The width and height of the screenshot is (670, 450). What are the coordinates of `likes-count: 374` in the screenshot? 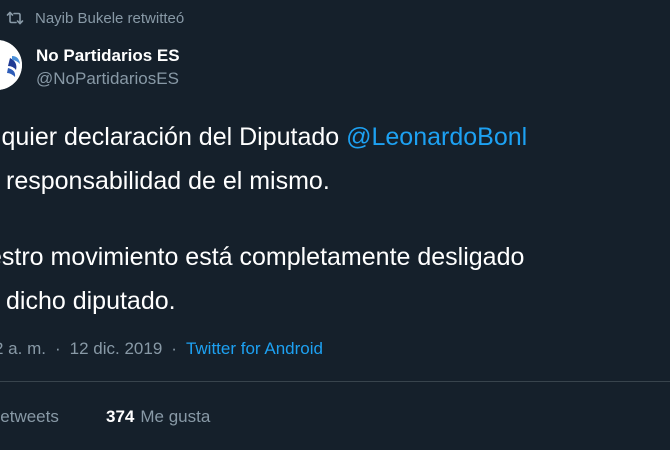 It's located at (120, 416).